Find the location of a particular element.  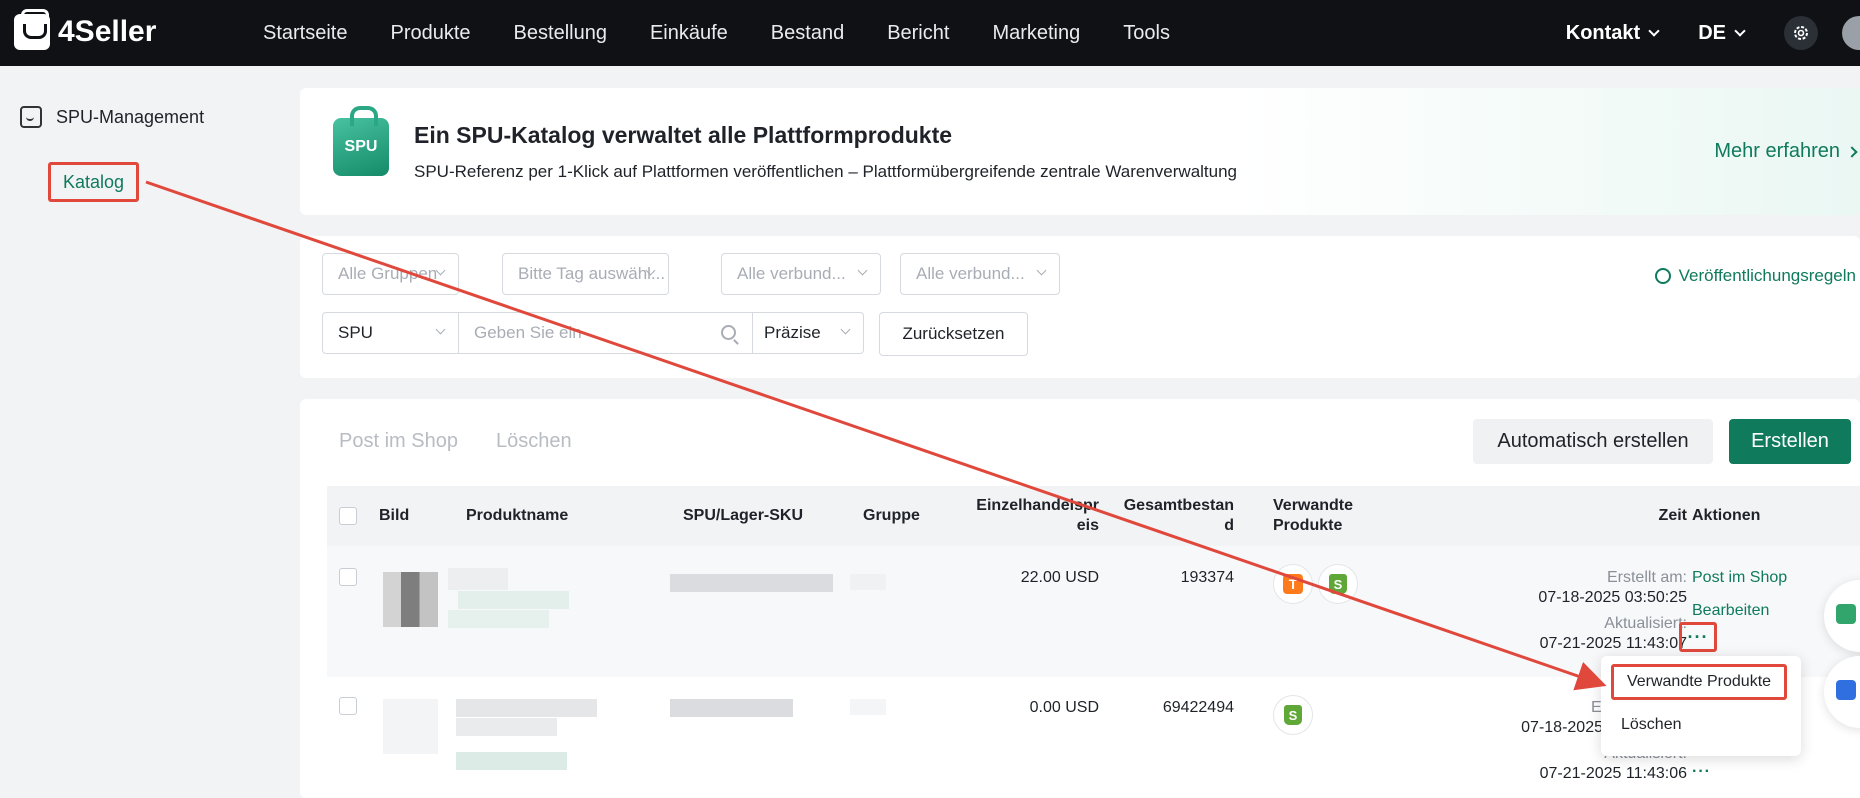

chat-icon is located at coordinates (1846, 614).